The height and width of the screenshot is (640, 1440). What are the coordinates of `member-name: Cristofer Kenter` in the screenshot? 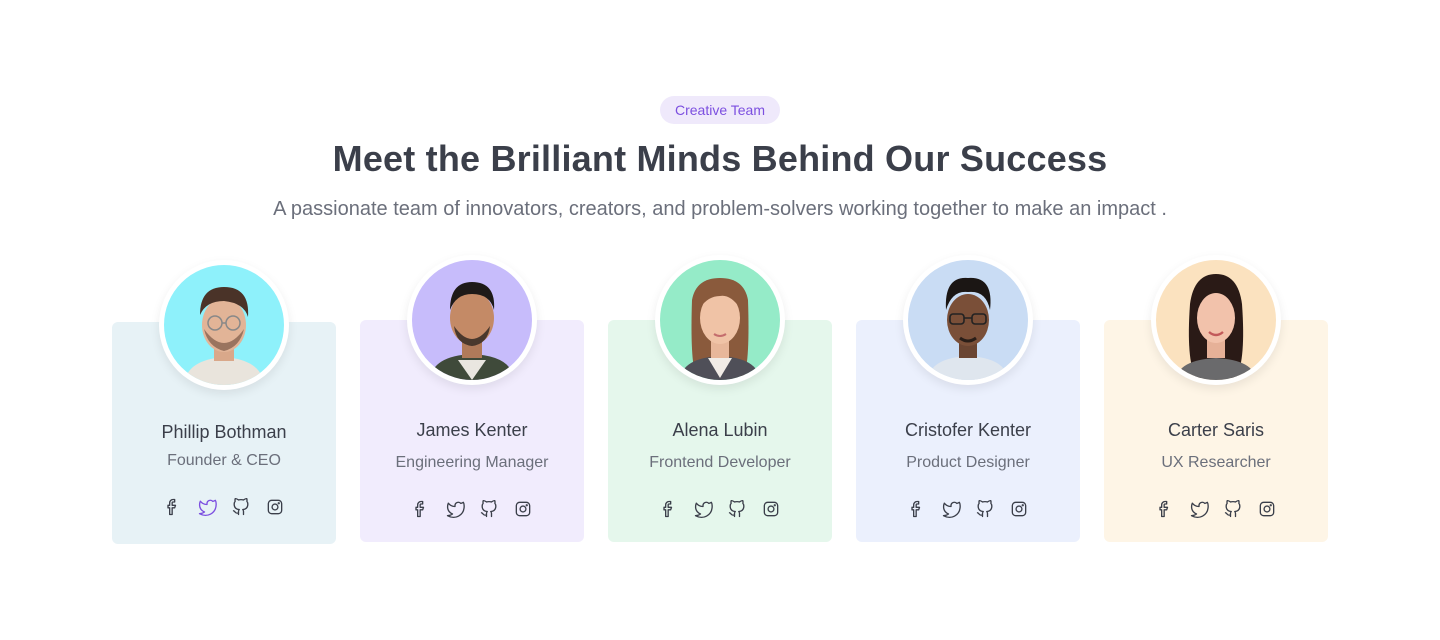 It's located at (968, 430).